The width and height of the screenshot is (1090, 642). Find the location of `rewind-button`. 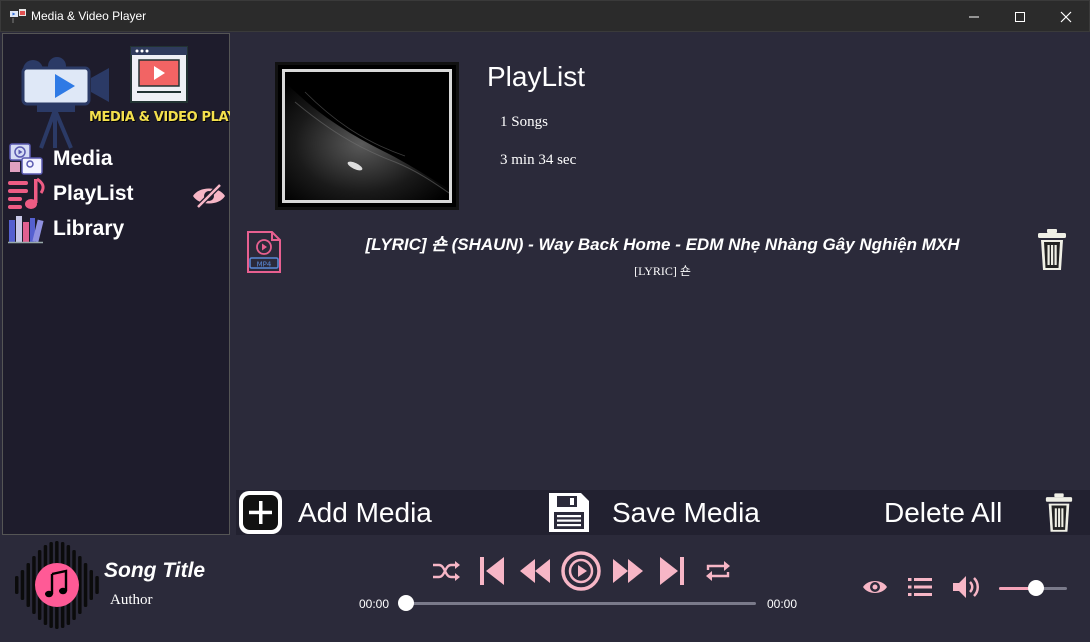

rewind-button is located at coordinates (535, 571).